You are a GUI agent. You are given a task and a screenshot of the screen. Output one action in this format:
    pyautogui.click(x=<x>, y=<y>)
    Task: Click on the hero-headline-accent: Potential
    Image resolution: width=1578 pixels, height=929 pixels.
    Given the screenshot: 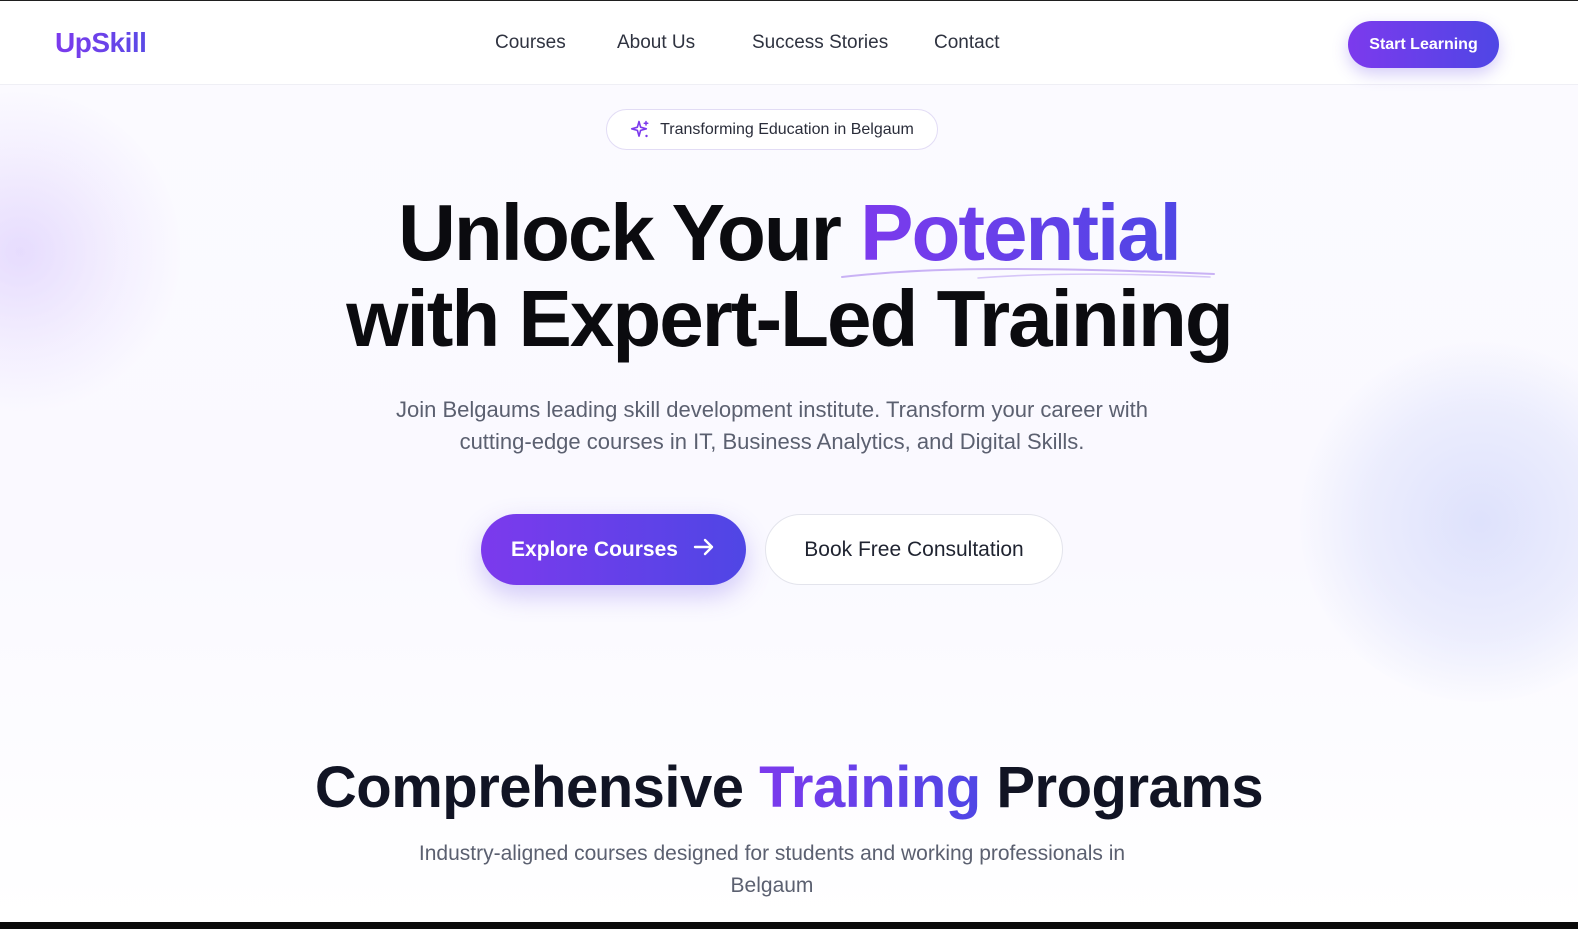 What is the action you would take?
    pyautogui.click(x=1028, y=234)
    